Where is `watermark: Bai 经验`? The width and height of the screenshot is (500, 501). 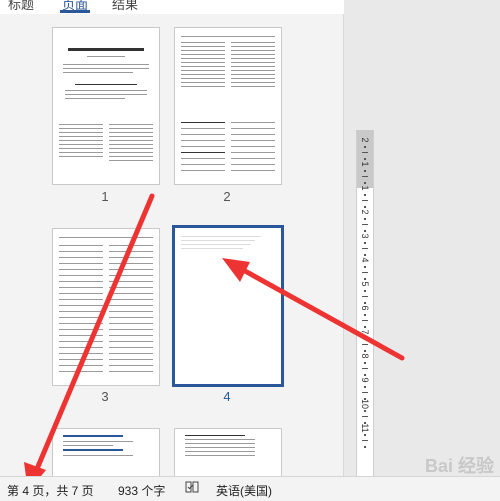 watermark: Bai 经验 is located at coordinates (459, 466).